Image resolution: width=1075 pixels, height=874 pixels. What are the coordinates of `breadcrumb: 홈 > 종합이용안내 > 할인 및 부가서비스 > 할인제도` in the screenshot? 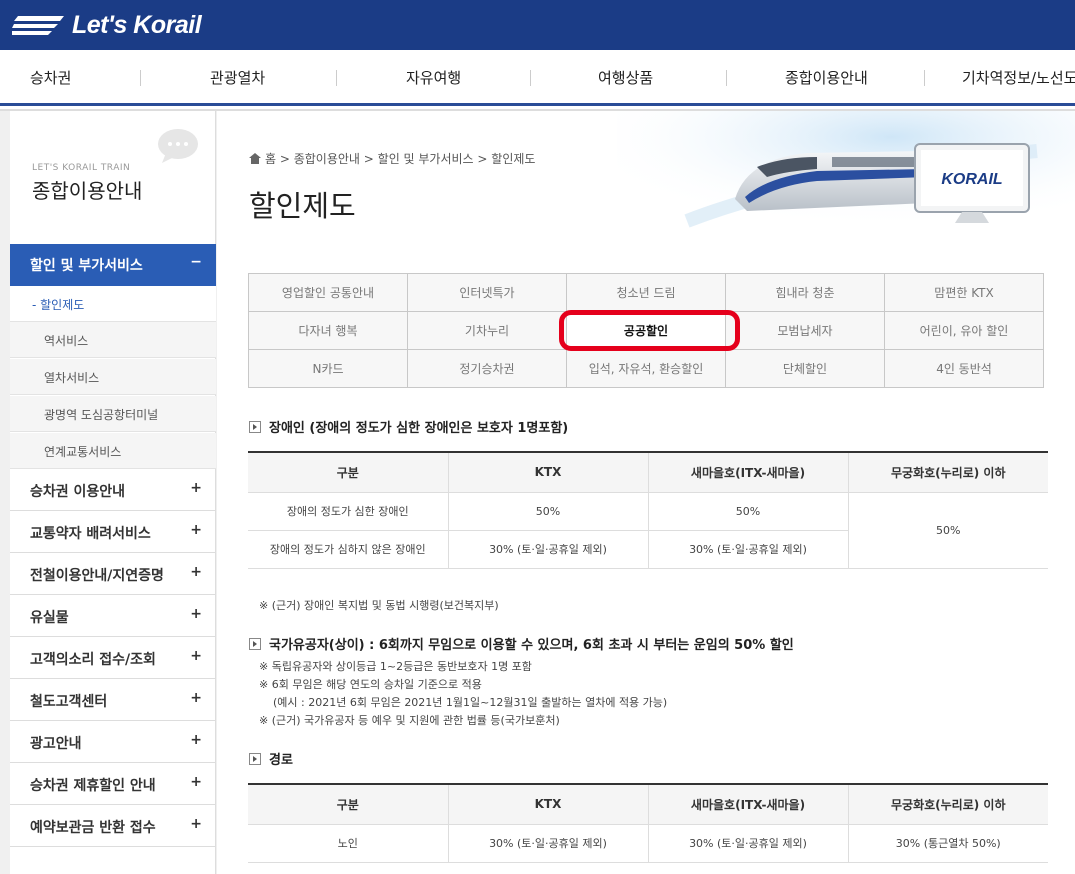 It's located at (392, 158).